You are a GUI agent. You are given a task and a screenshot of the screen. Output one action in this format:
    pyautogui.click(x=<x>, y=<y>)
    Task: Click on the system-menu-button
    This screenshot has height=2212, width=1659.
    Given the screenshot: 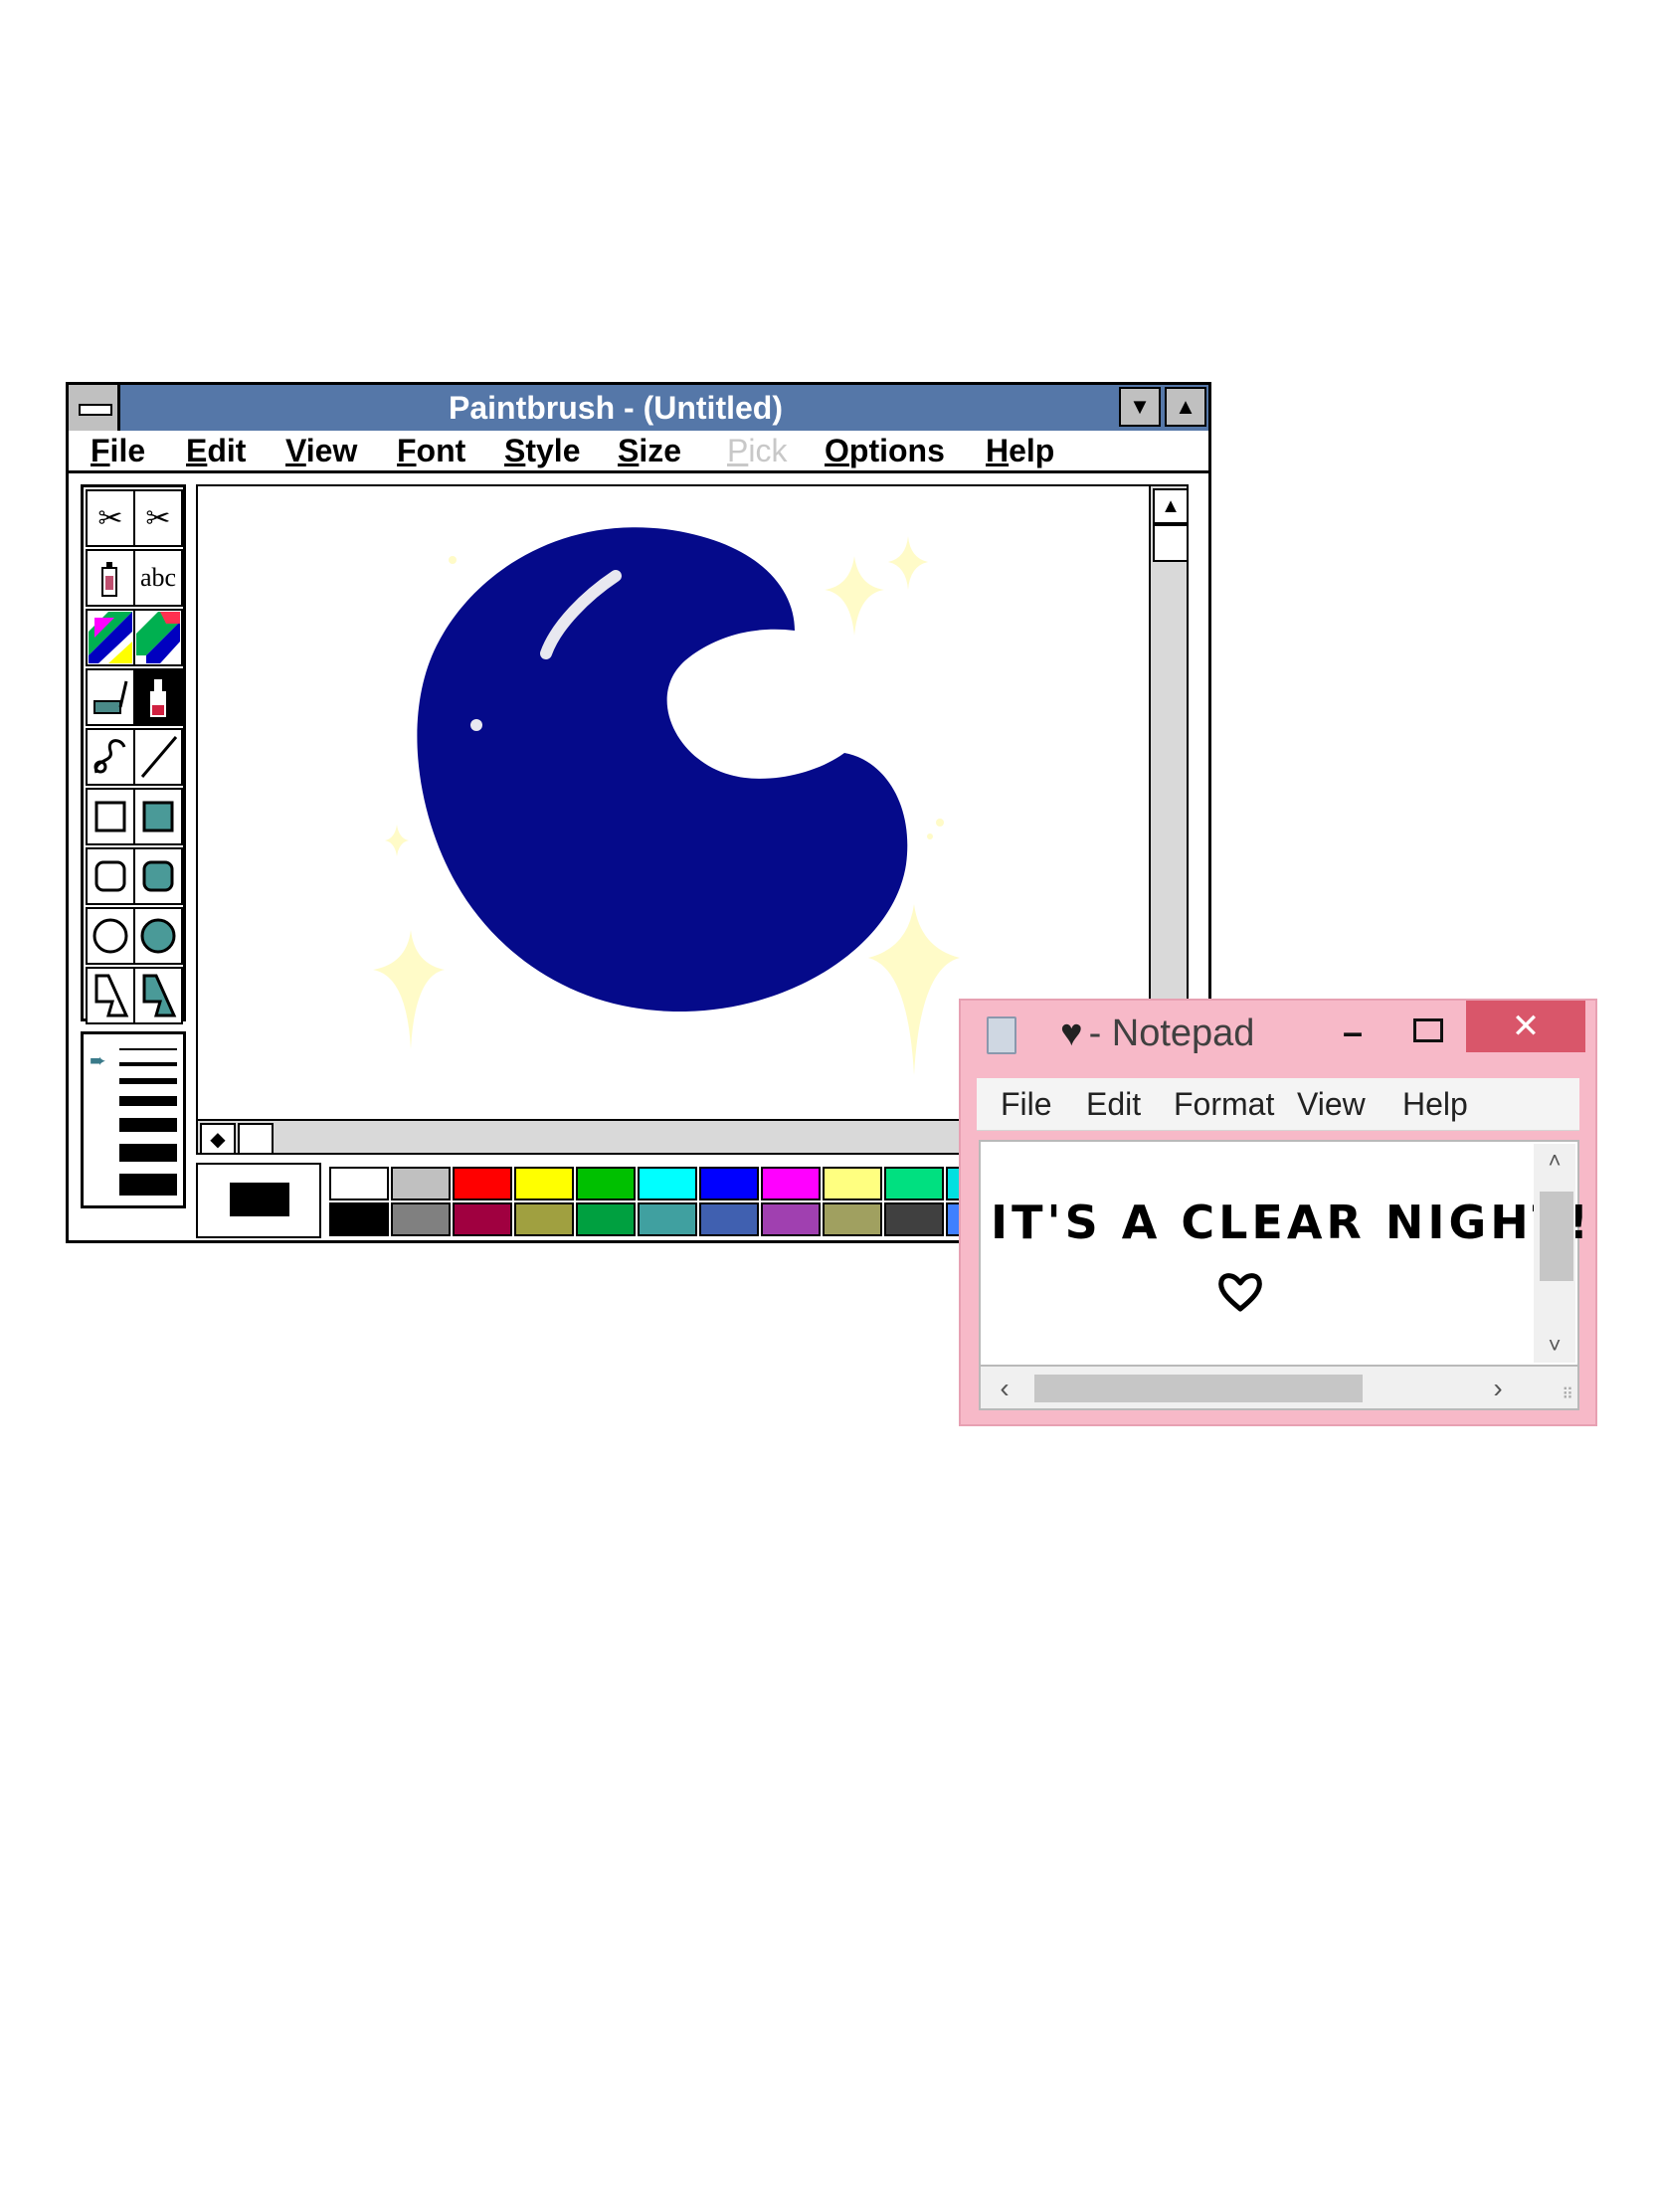 What is the action you would take?
    pyautogui.click(x=94, y=408)
    